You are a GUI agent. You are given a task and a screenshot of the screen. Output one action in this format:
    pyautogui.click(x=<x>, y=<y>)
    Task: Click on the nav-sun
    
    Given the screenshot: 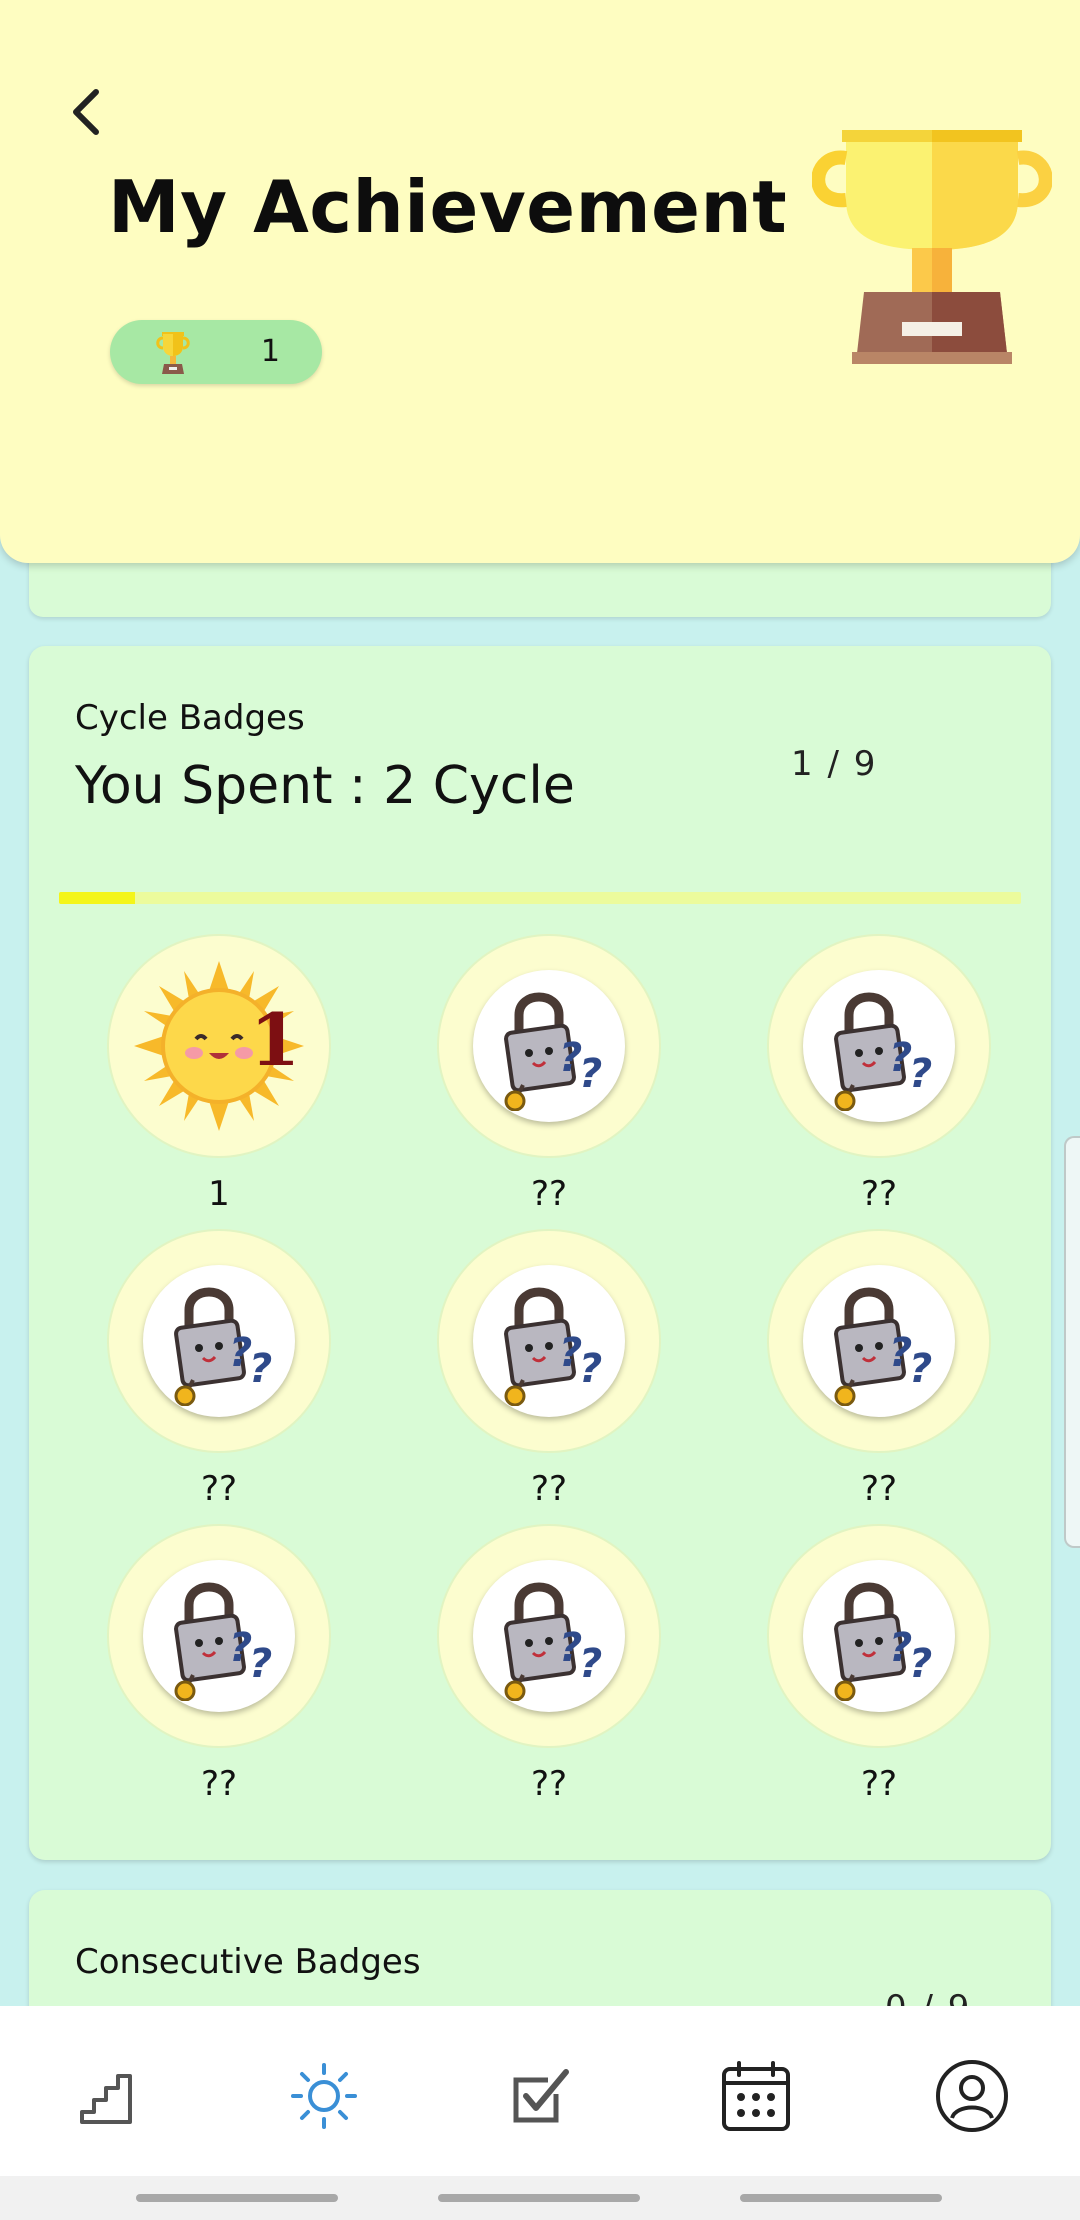 What is the action you would take?
    pyautogui.click(x=324, y=2096)
    